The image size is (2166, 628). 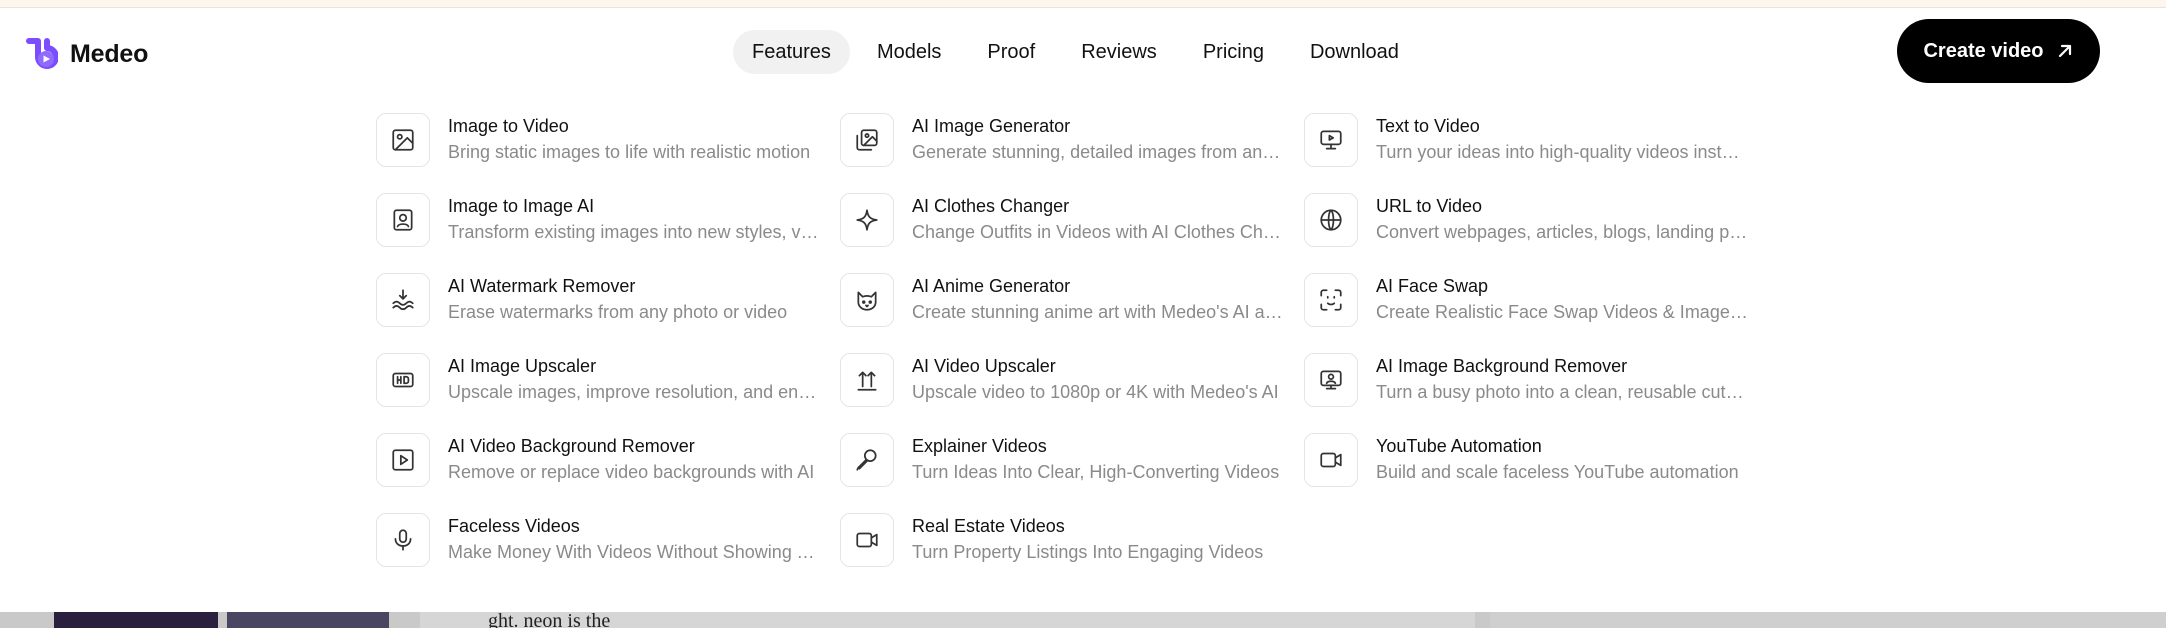 I want to click on menu-item-title: AI Image Upscaler, so click(x=522, y=366).